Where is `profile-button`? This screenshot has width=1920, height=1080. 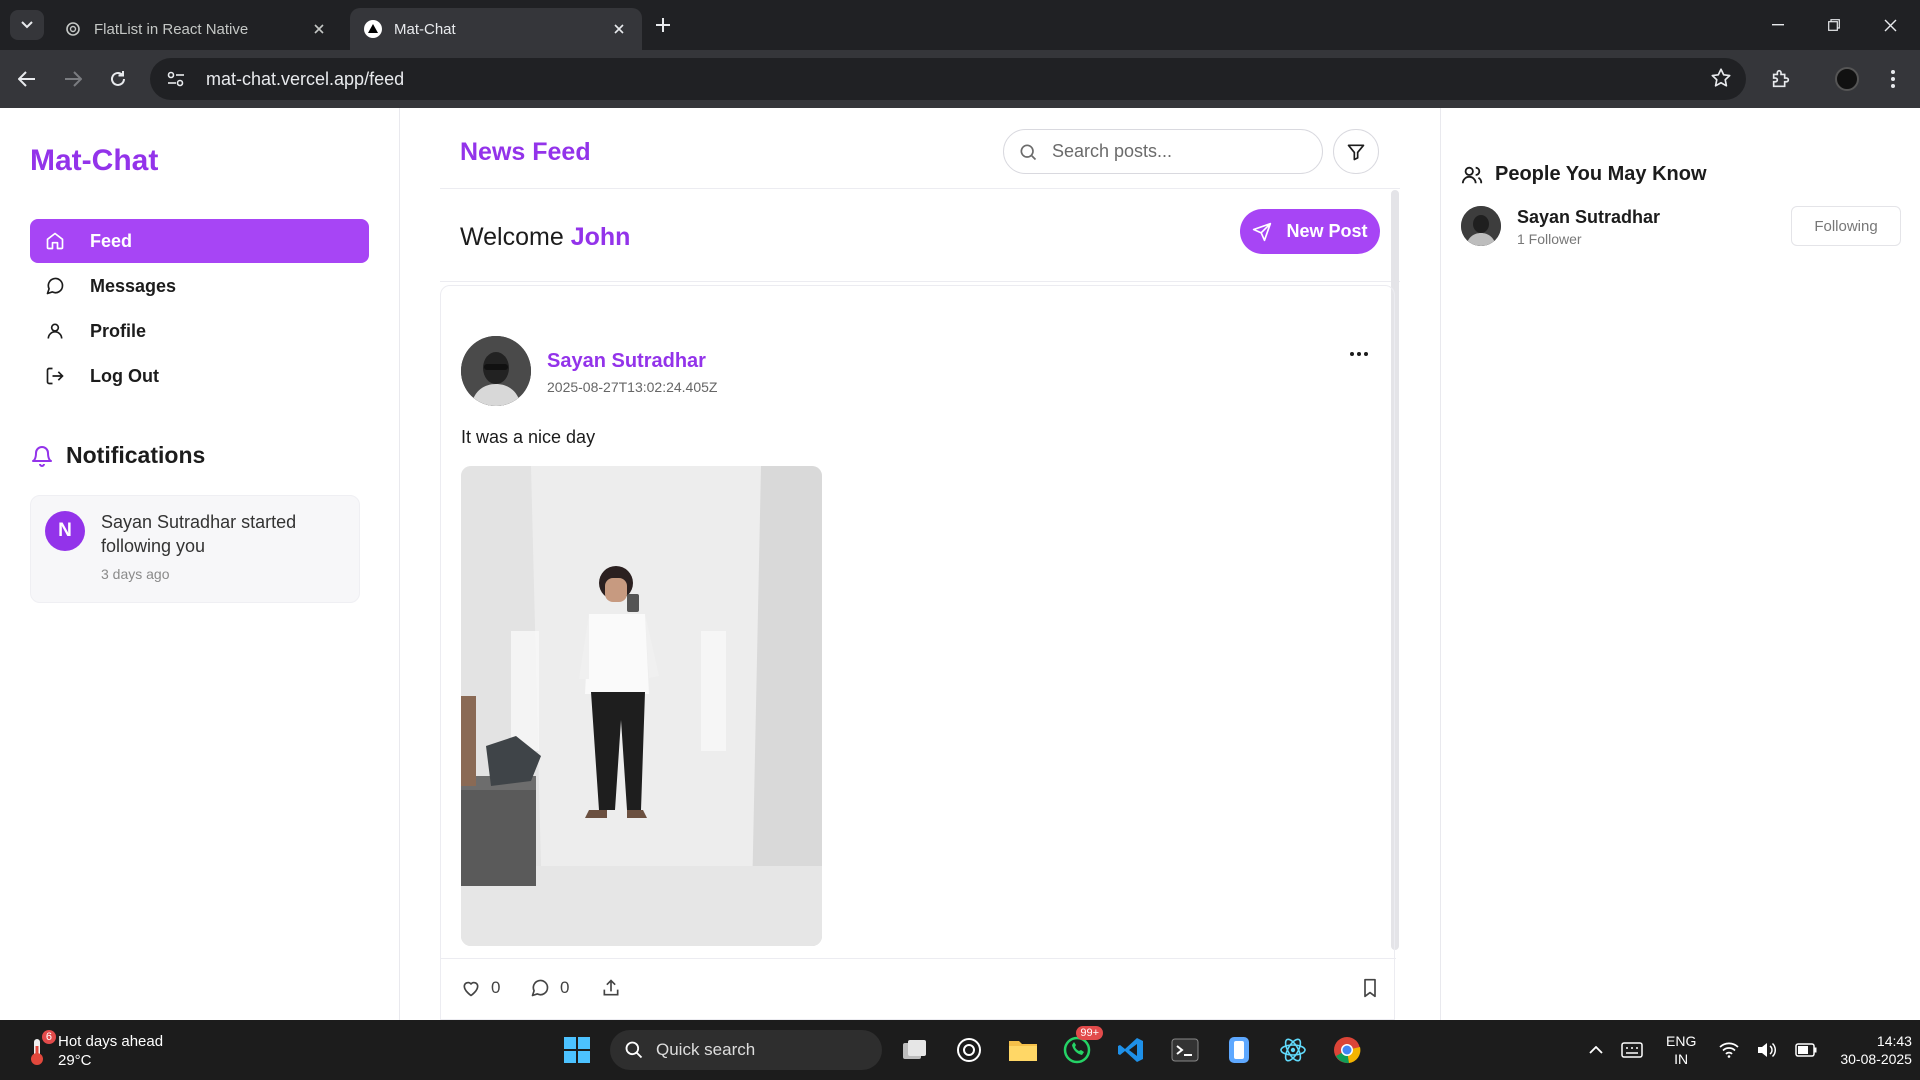
profile-button is located at coordinates (1847, 79).